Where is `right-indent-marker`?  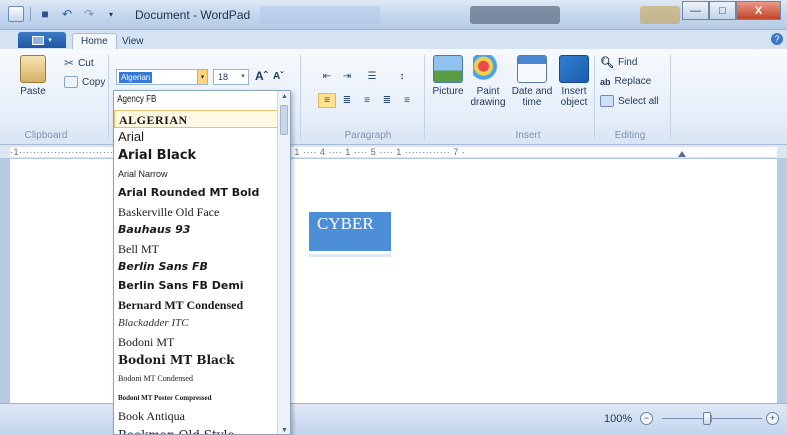
right-indent-marker is located at coordinates (682, 154).